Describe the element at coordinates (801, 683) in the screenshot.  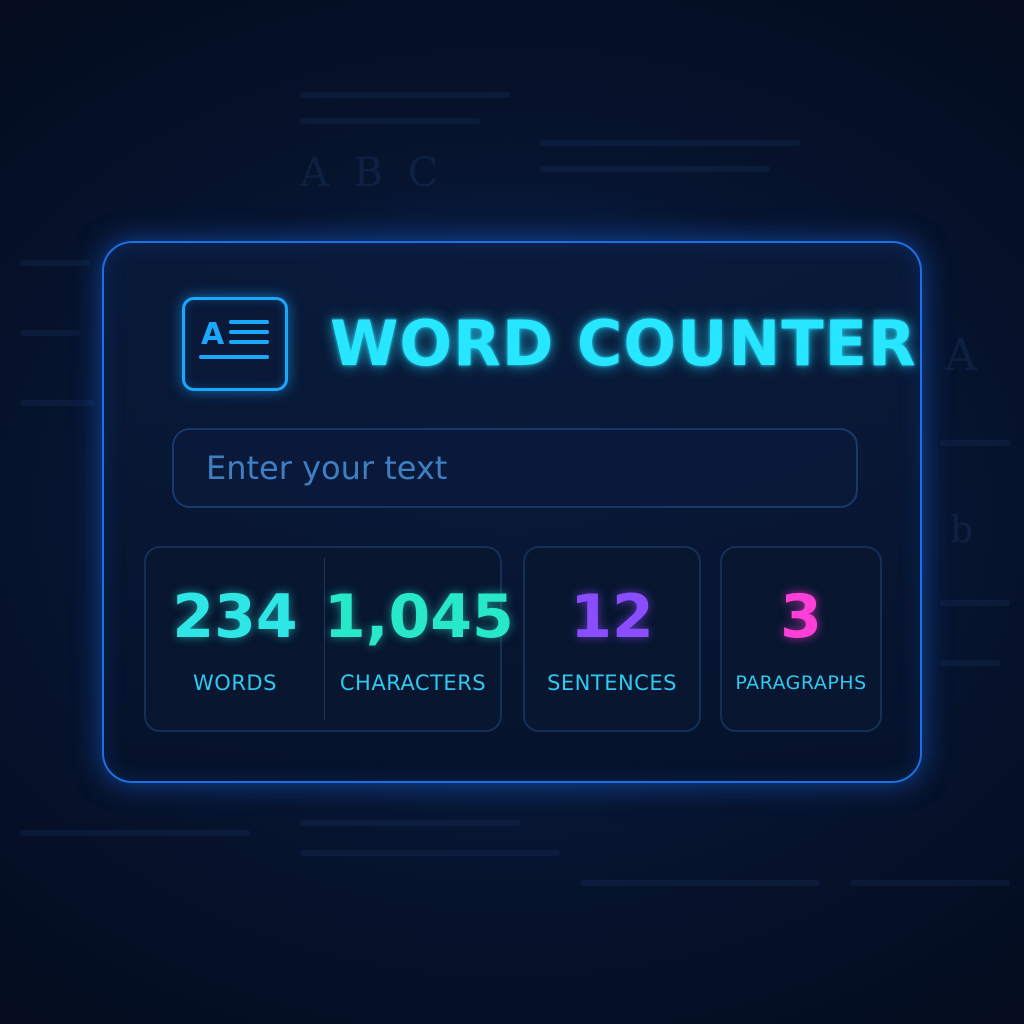
I see `paragraphs-label: PARAGRAPHS` at that location.